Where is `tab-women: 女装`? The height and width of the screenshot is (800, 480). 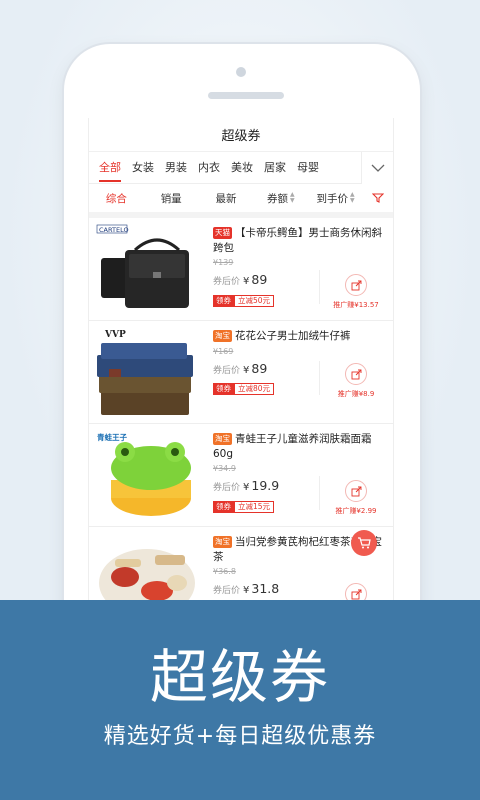
tab-women: 女装 is located at coordinates (143, 168).